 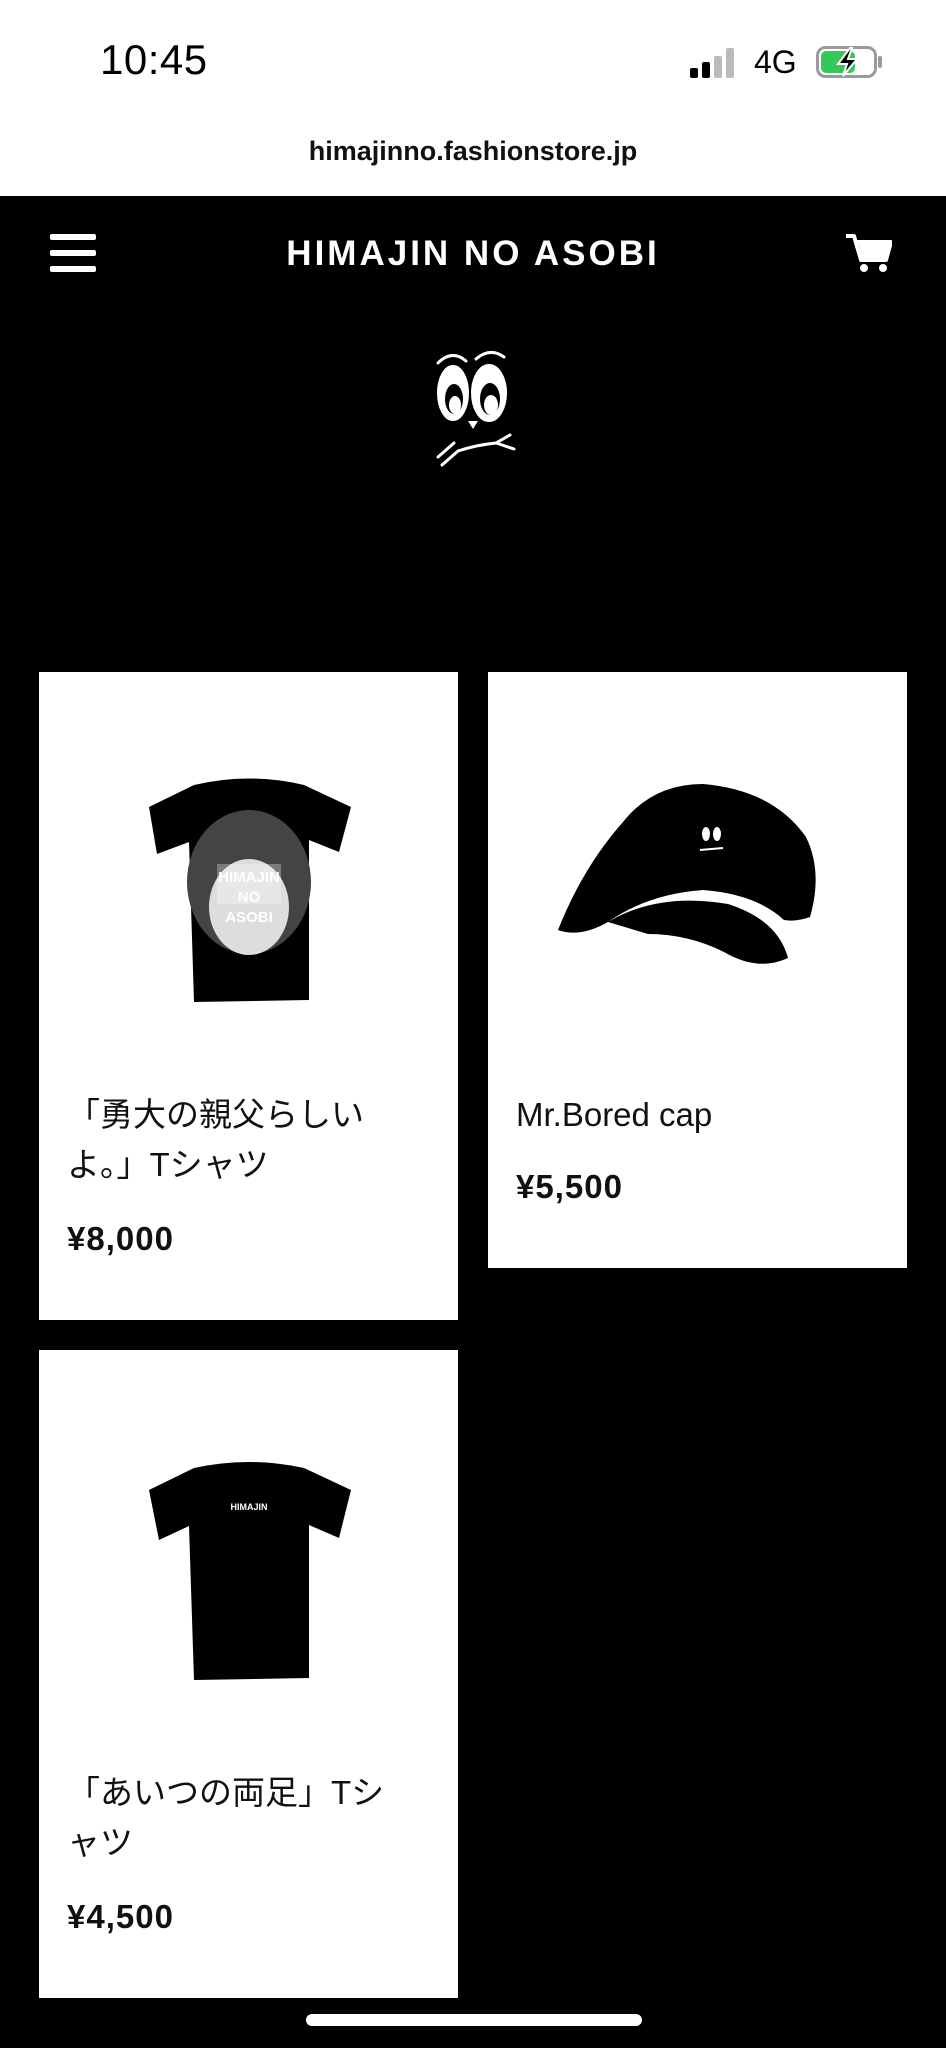 I want to click on product-price: ¥4,500, so click(x=120, y=1916).